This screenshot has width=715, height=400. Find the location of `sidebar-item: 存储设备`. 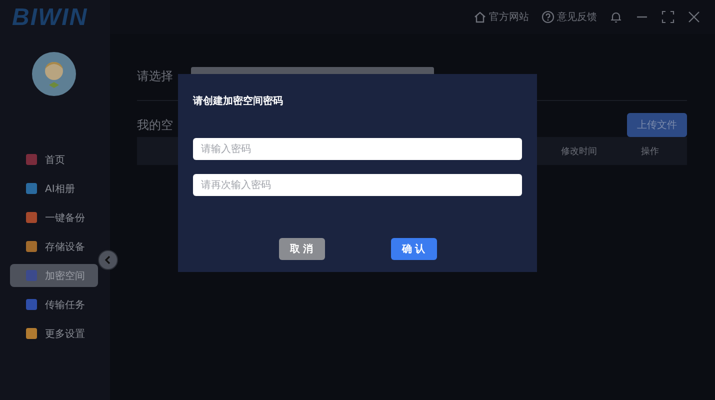

sidebar-item: 存储设备 is located at coordinates (54, 246).